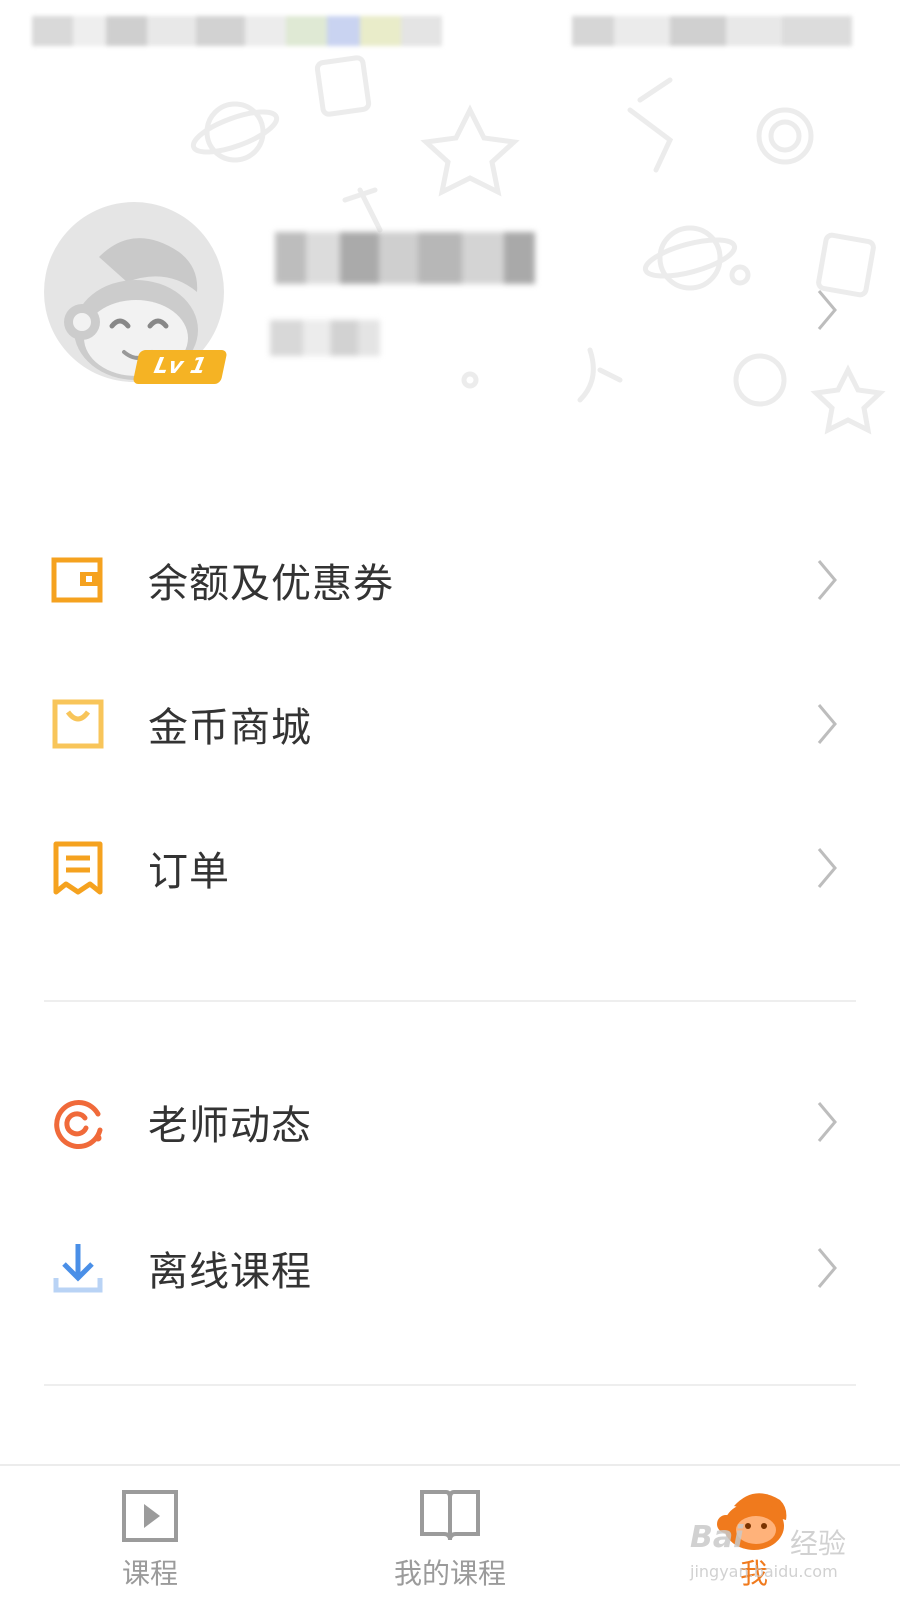 This screenshot has width=900, height=1600. I want to click on receipt-icon, so click(78, 868).